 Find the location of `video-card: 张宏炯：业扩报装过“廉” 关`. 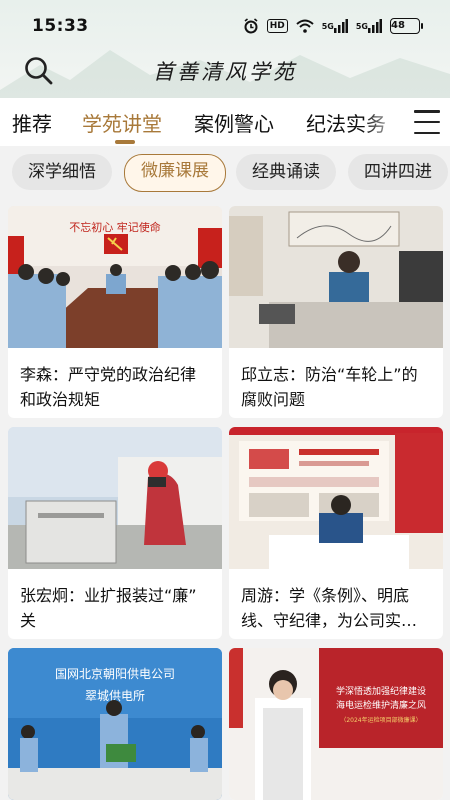

video-card: 张宏炯：业扩报装过“廉” 关 is located at coordinates (115, 533).